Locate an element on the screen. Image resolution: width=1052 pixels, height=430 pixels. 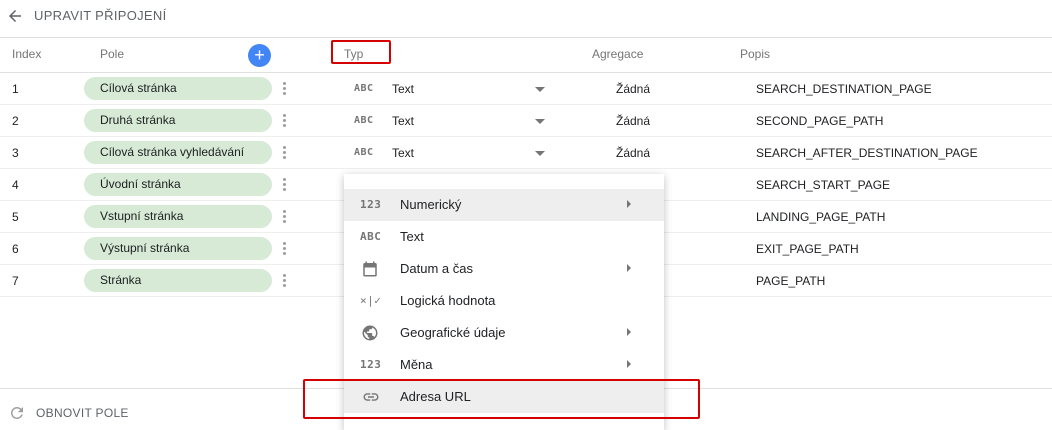
column-header-index: Index is located at coordinates (27, 54).